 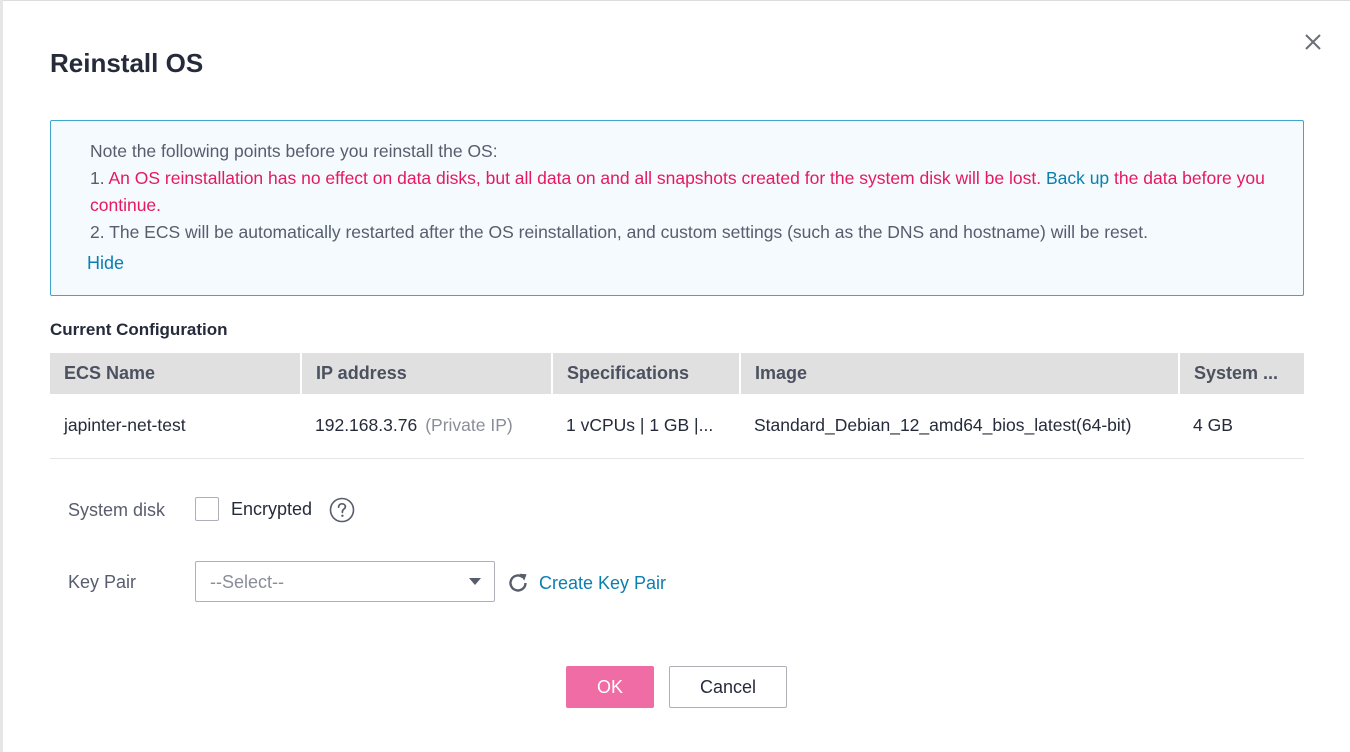 What do you see at coordinates (342, 510) in the screenshot?
I see `question-circle-icon` at bounding box center [342, 510].